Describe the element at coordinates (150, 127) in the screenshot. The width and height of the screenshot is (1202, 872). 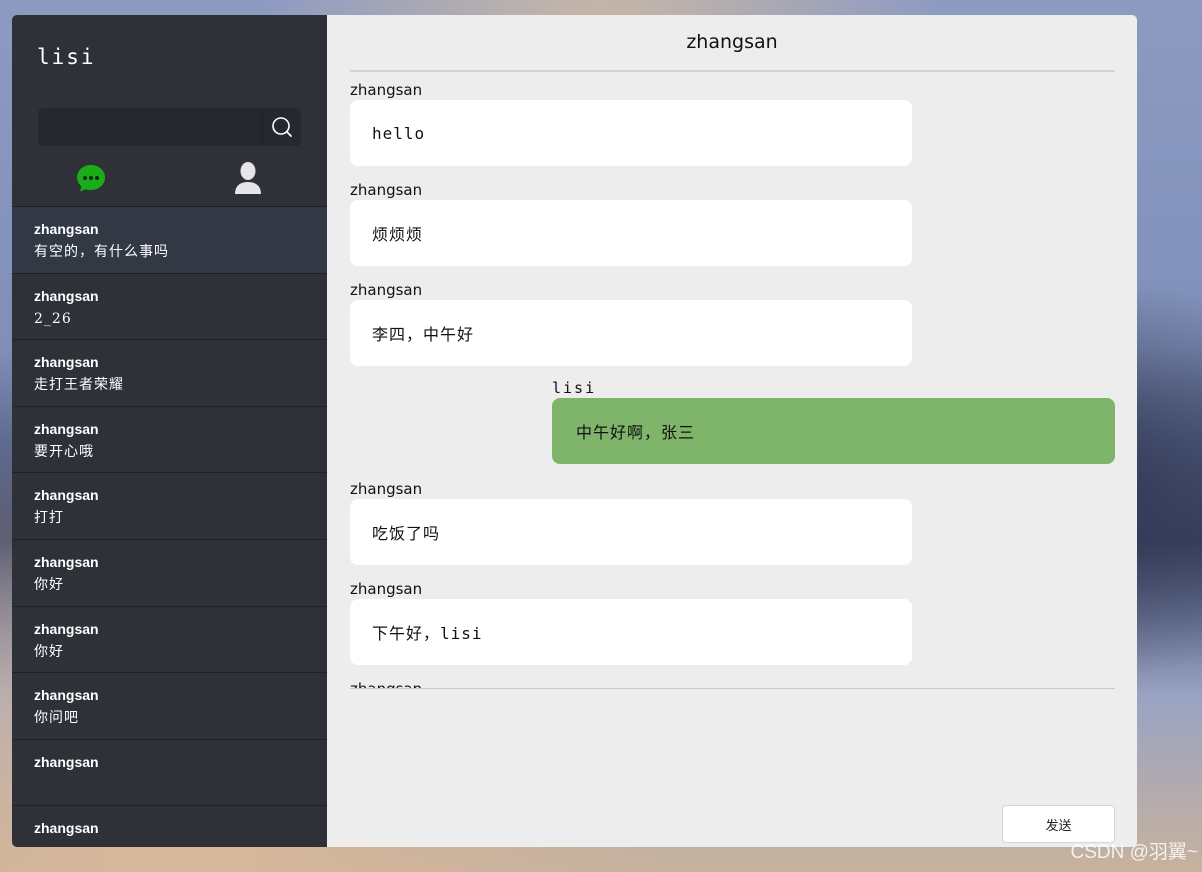
I see `search-input` at that location.